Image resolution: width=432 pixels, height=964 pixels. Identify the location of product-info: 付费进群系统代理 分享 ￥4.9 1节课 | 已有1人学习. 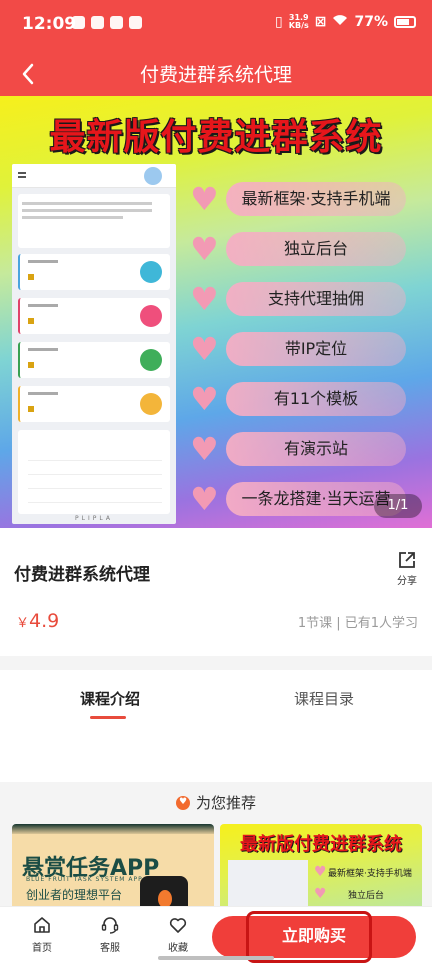
(216, 592).